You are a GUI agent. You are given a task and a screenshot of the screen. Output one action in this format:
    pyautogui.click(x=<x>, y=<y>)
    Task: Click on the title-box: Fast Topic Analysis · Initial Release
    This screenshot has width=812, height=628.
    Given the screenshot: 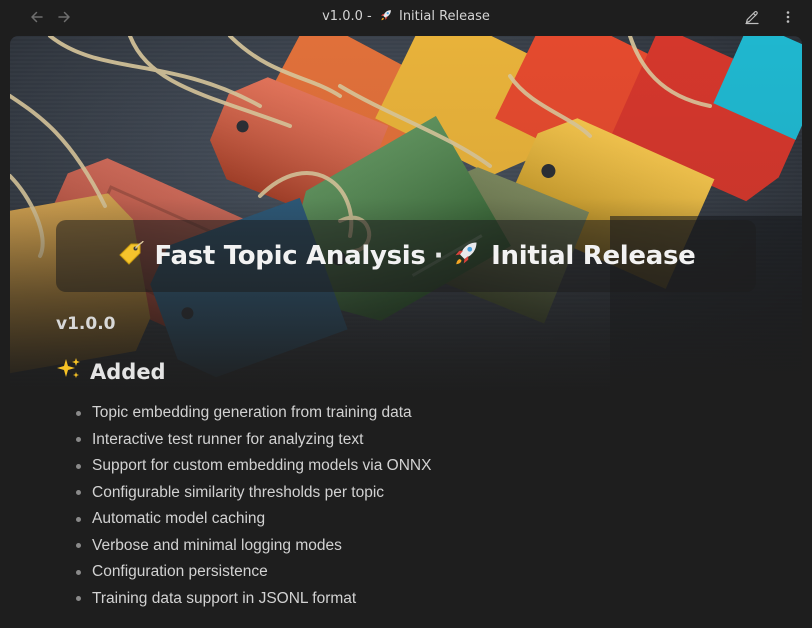 What is the action you would take?
    pyautogui.click(x=406, y=256)
    